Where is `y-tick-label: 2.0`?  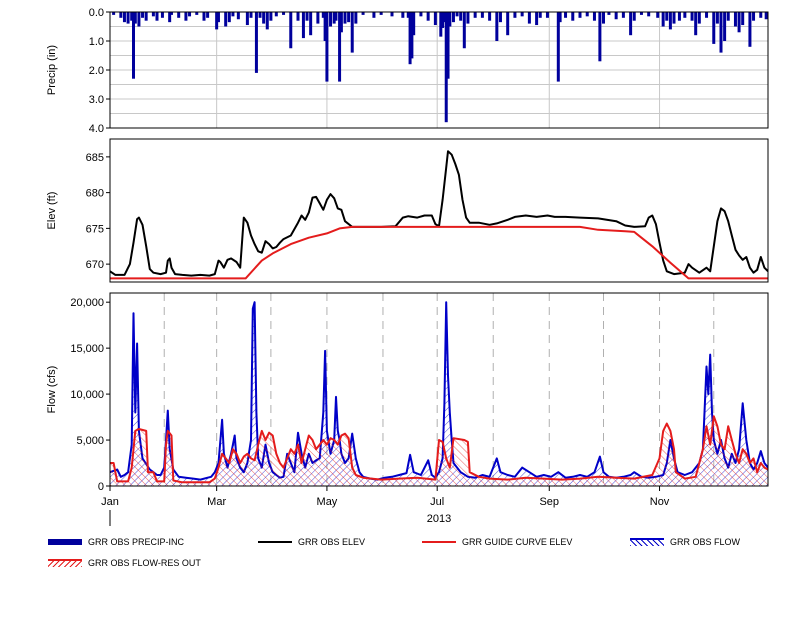
y-tick-label: 2.0 is located at coordinates (96, 71).